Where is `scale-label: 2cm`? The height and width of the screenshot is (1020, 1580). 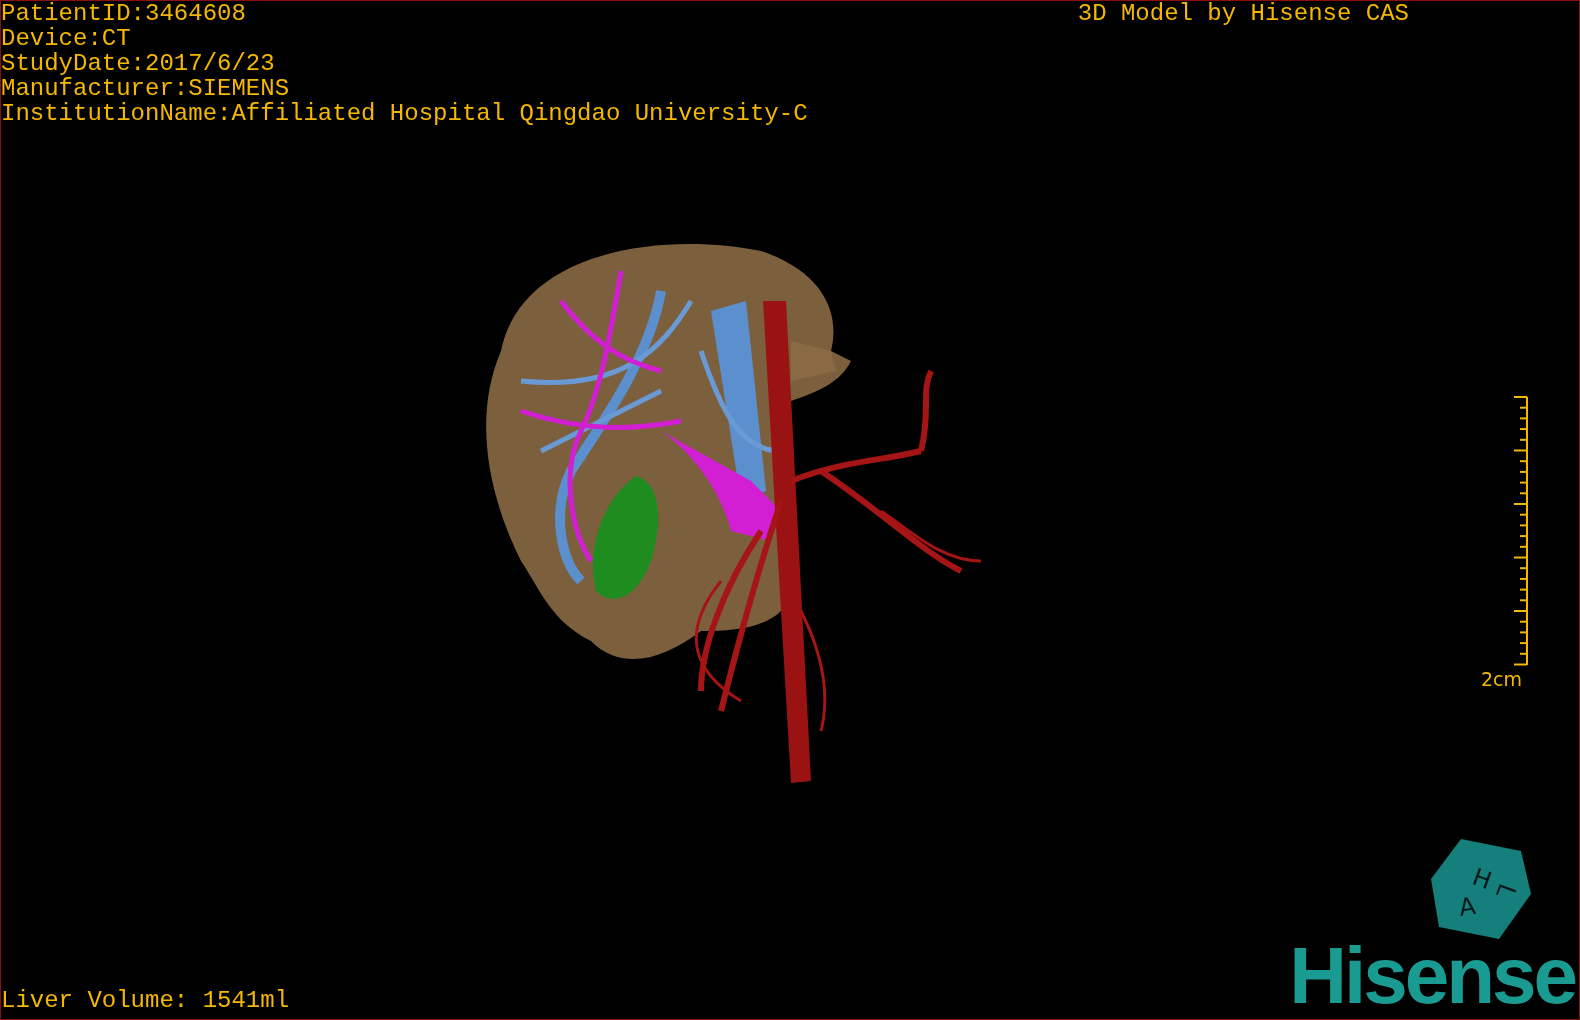 scale-label: 2cm is located at coordinates (1502, 679).